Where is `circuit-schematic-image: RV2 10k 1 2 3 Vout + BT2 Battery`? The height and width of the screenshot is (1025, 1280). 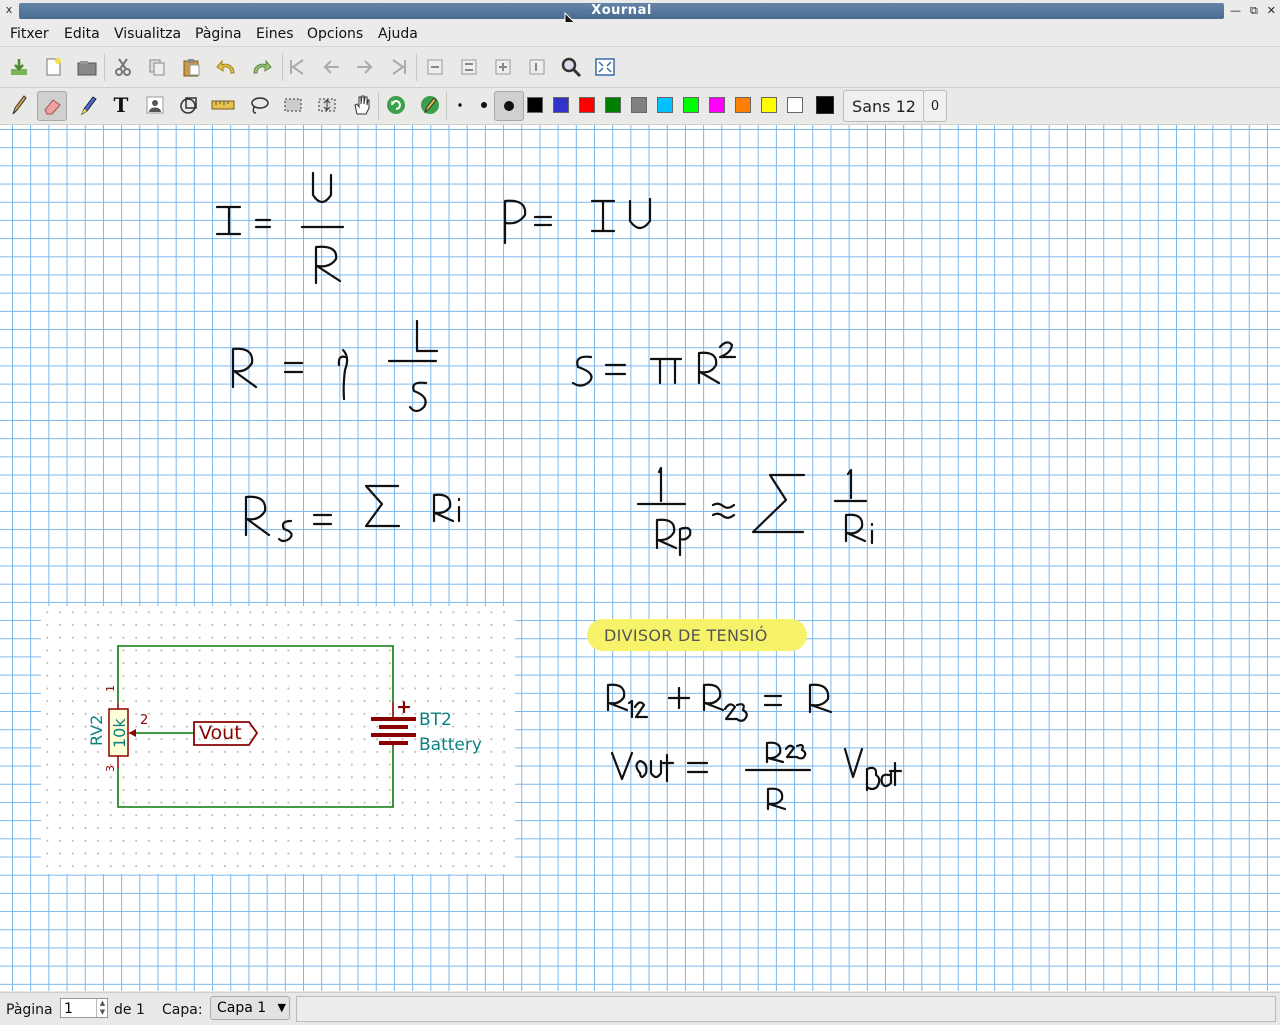 circuit-schematic-image: RV2 10k 1 2 3 Vout + BT2 Battery is located at coordinates (278, 740).